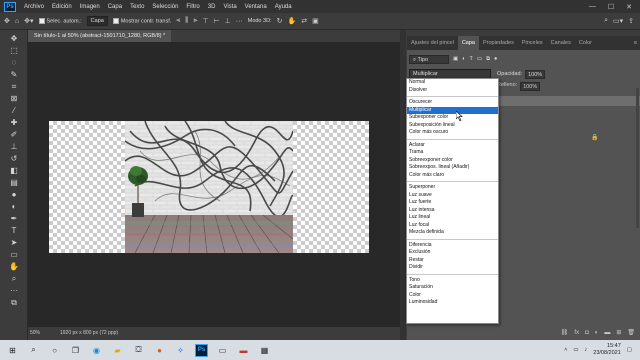 This screenshot has width=640, height=360. I want to click on more-tools-icon: ···, so click(14, 291).